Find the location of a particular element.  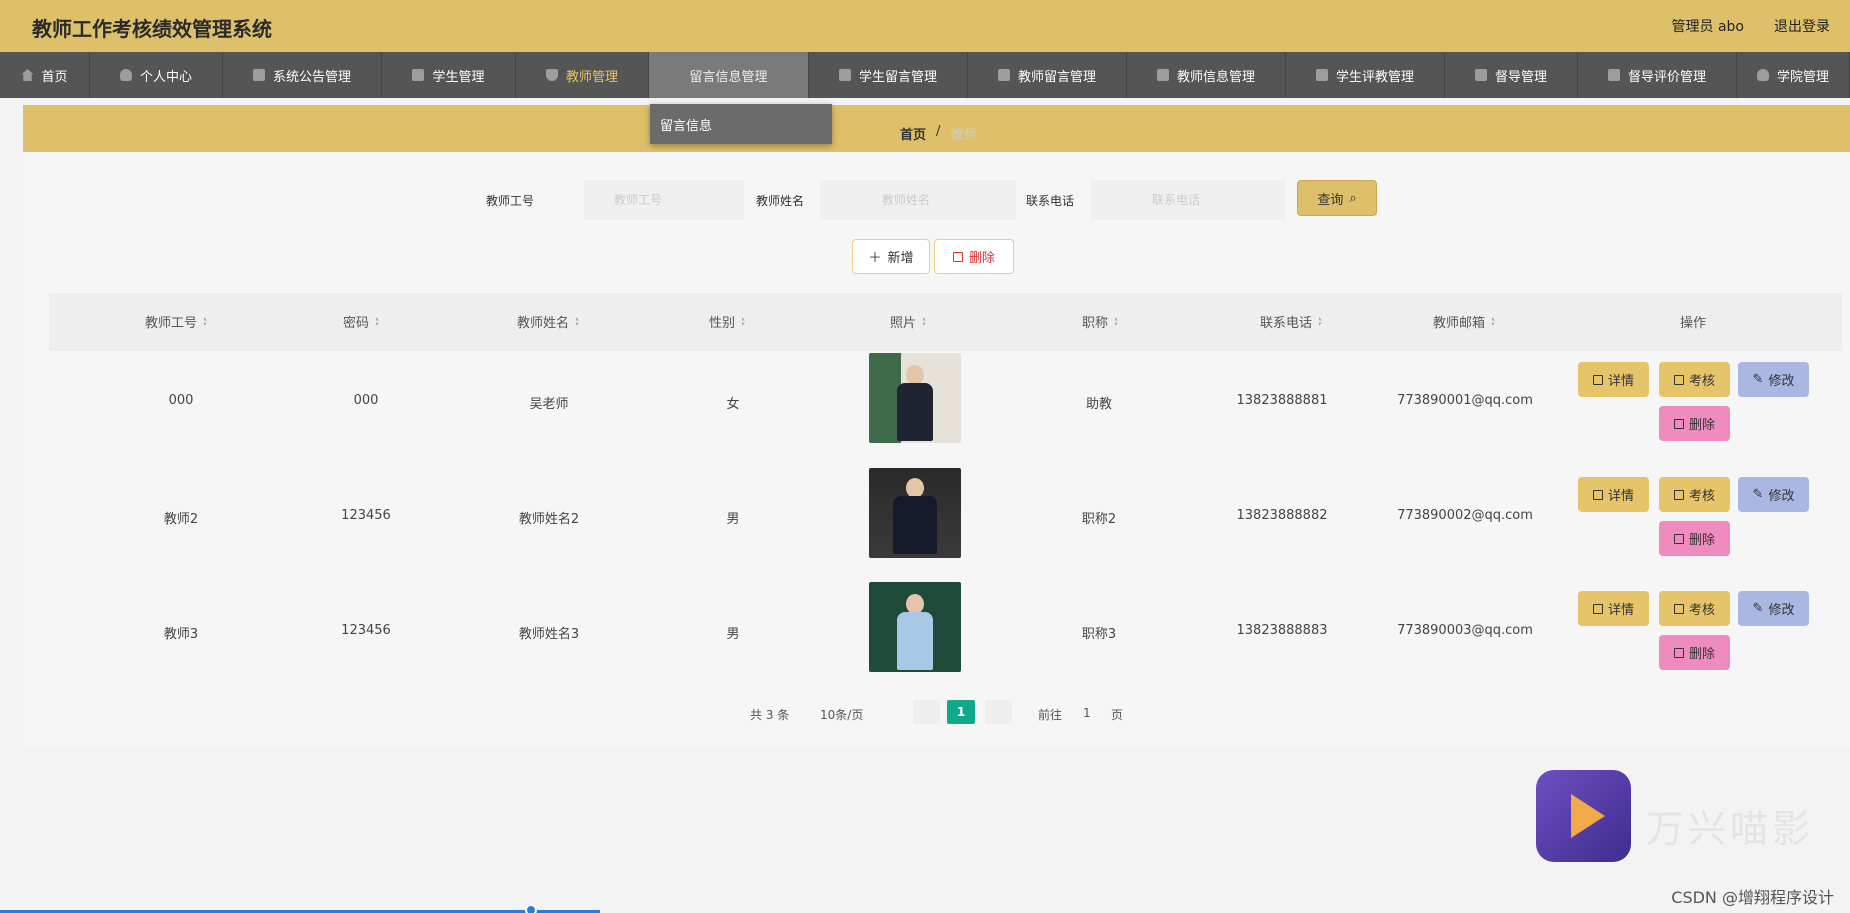

goto-page-input: 1 is located at coordinates (1087, 713).